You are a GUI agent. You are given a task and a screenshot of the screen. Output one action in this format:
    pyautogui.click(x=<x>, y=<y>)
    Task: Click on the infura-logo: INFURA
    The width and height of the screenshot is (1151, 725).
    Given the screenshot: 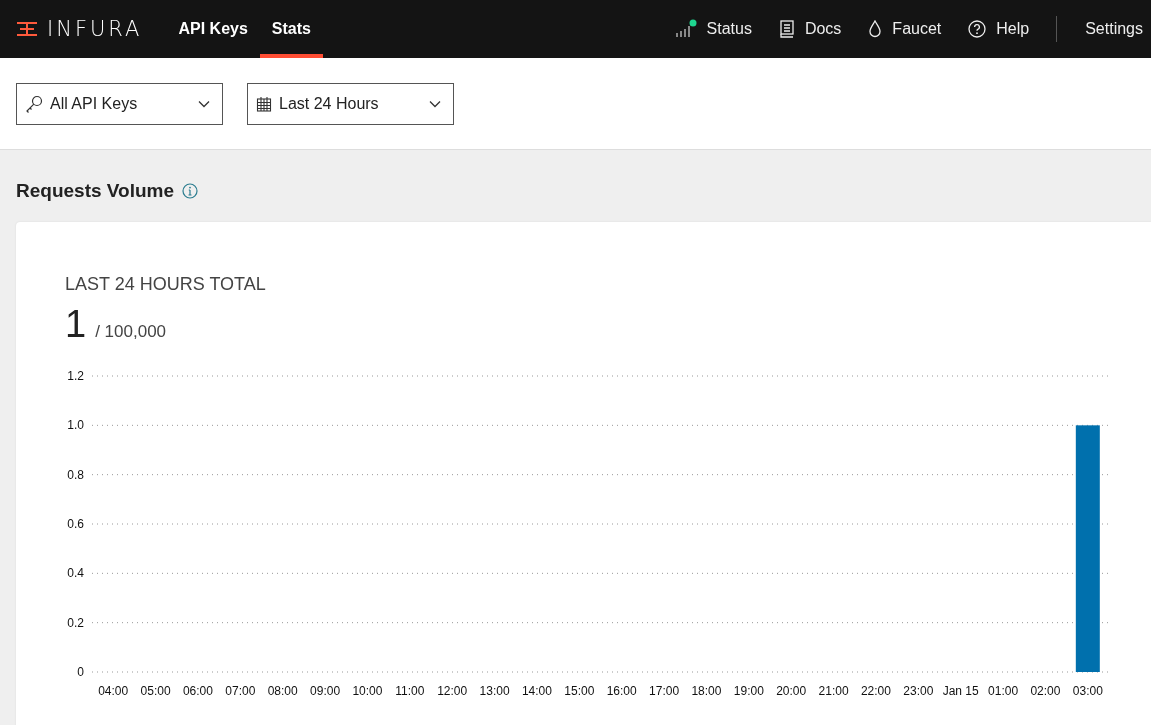 What is the action you would take?
    pyautogui.click(x=79, y=29)
    